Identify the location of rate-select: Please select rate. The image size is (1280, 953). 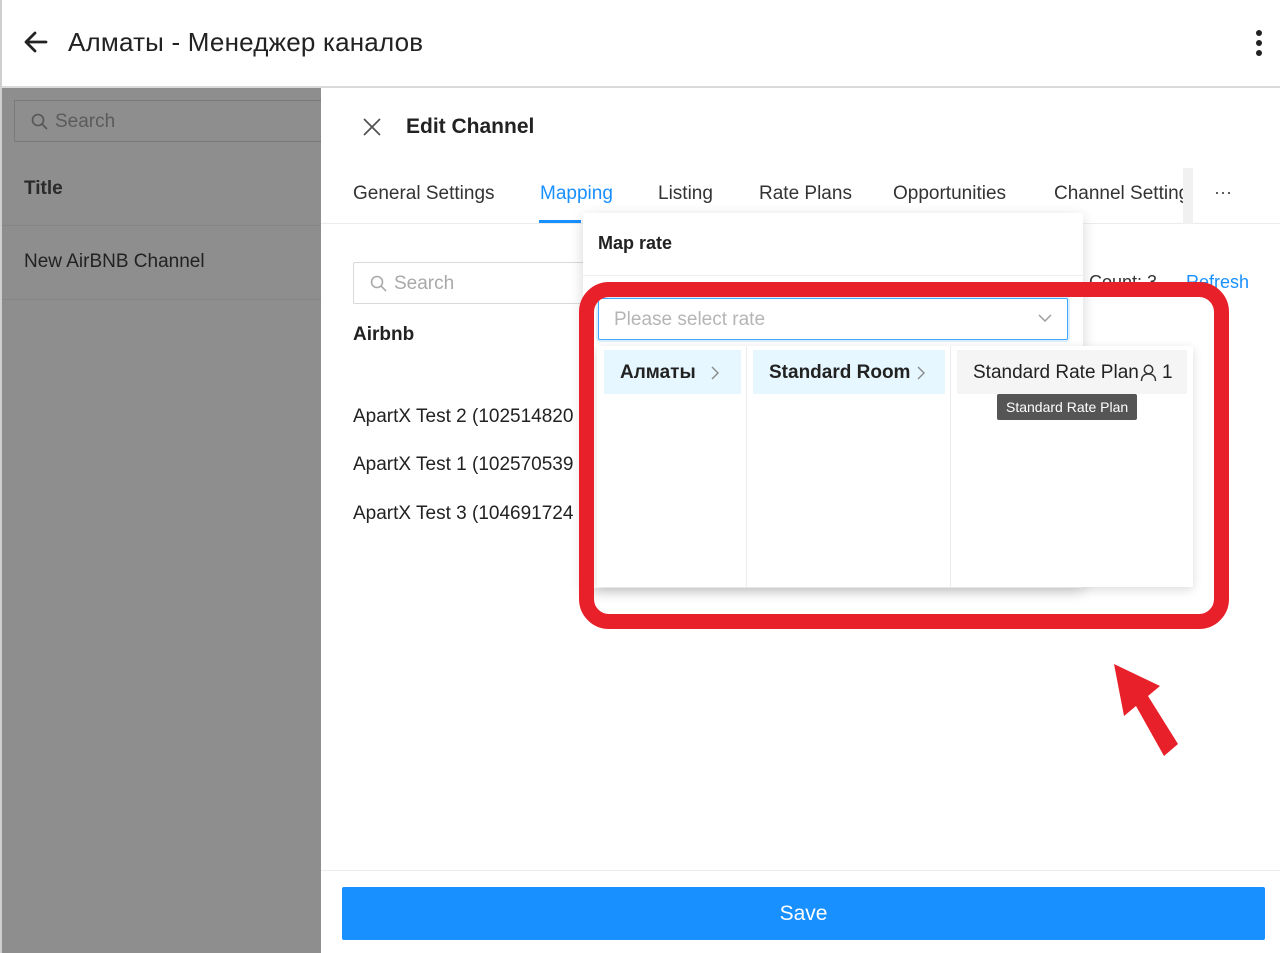
(833, 319).